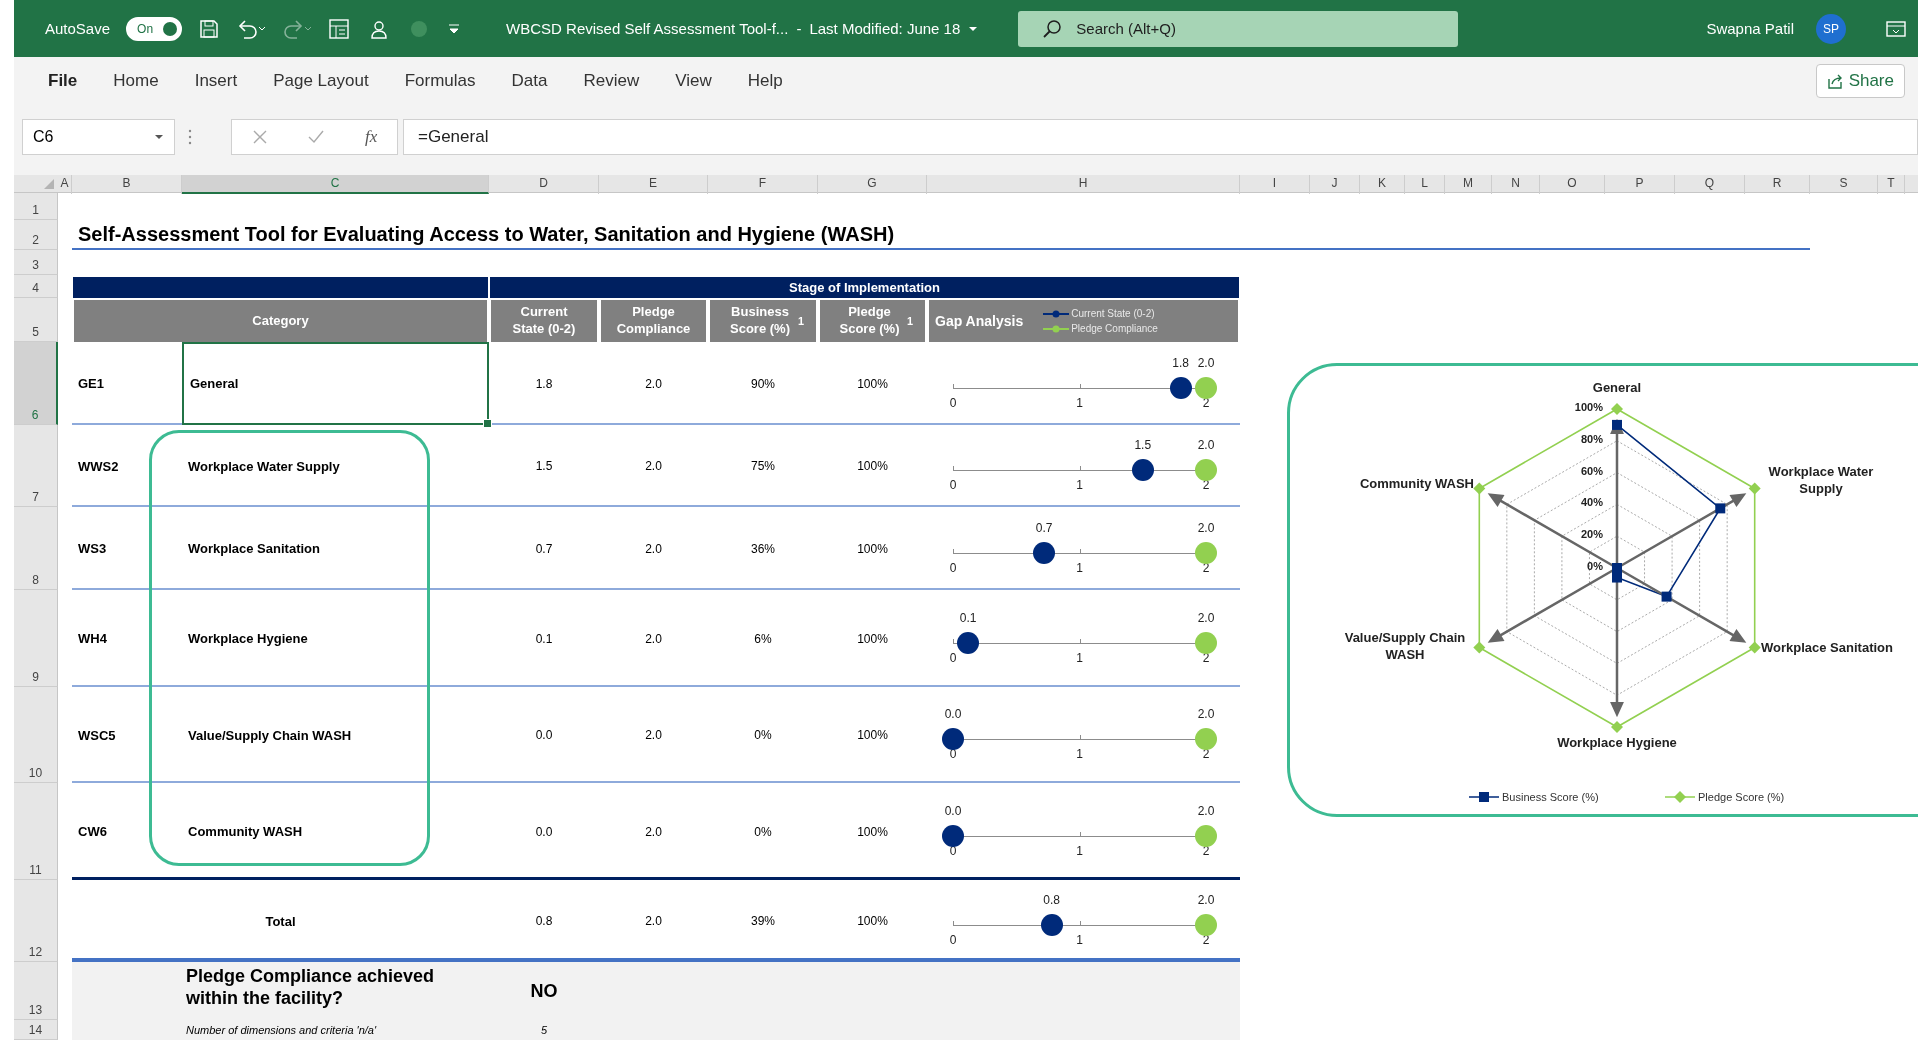  Describe the element at coordinates (653, 184) in the screenshot. I see `column-header: E` at that location.